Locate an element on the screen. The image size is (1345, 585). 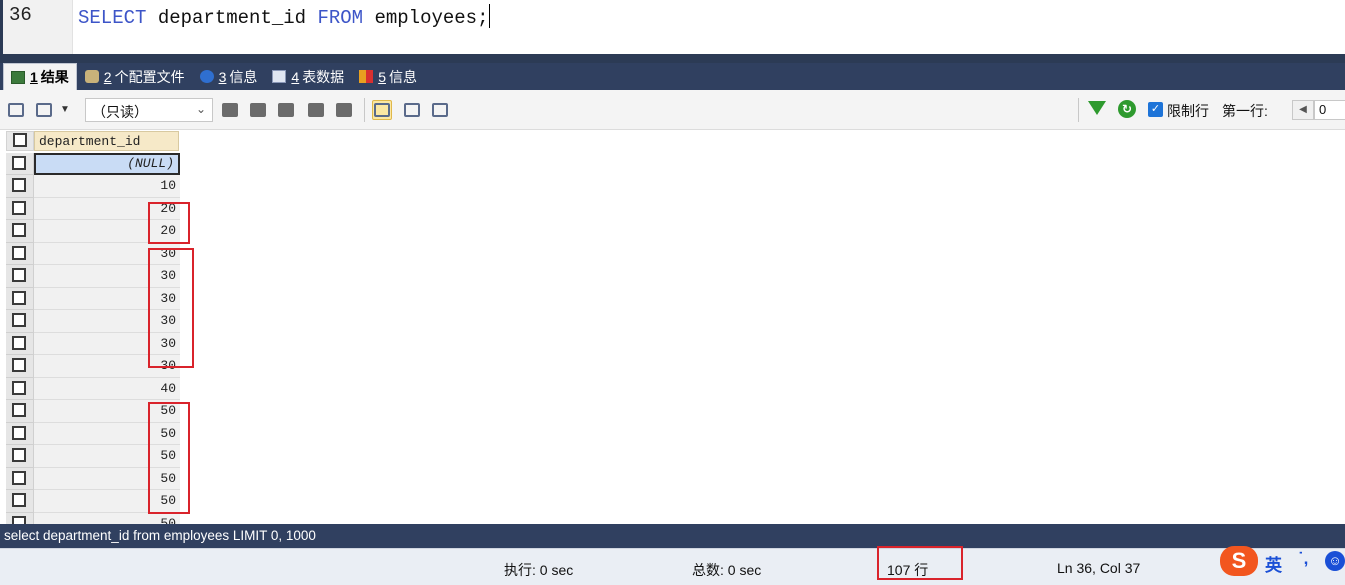
delete-icon is located at coordinates (316, 110).